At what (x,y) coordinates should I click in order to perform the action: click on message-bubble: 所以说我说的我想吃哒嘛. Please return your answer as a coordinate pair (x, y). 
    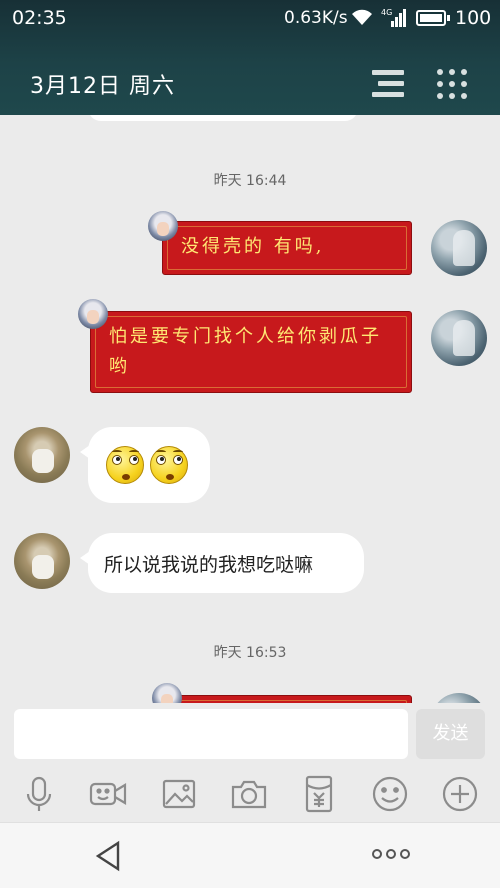
    Looking at the image, I should click on (222, 563).